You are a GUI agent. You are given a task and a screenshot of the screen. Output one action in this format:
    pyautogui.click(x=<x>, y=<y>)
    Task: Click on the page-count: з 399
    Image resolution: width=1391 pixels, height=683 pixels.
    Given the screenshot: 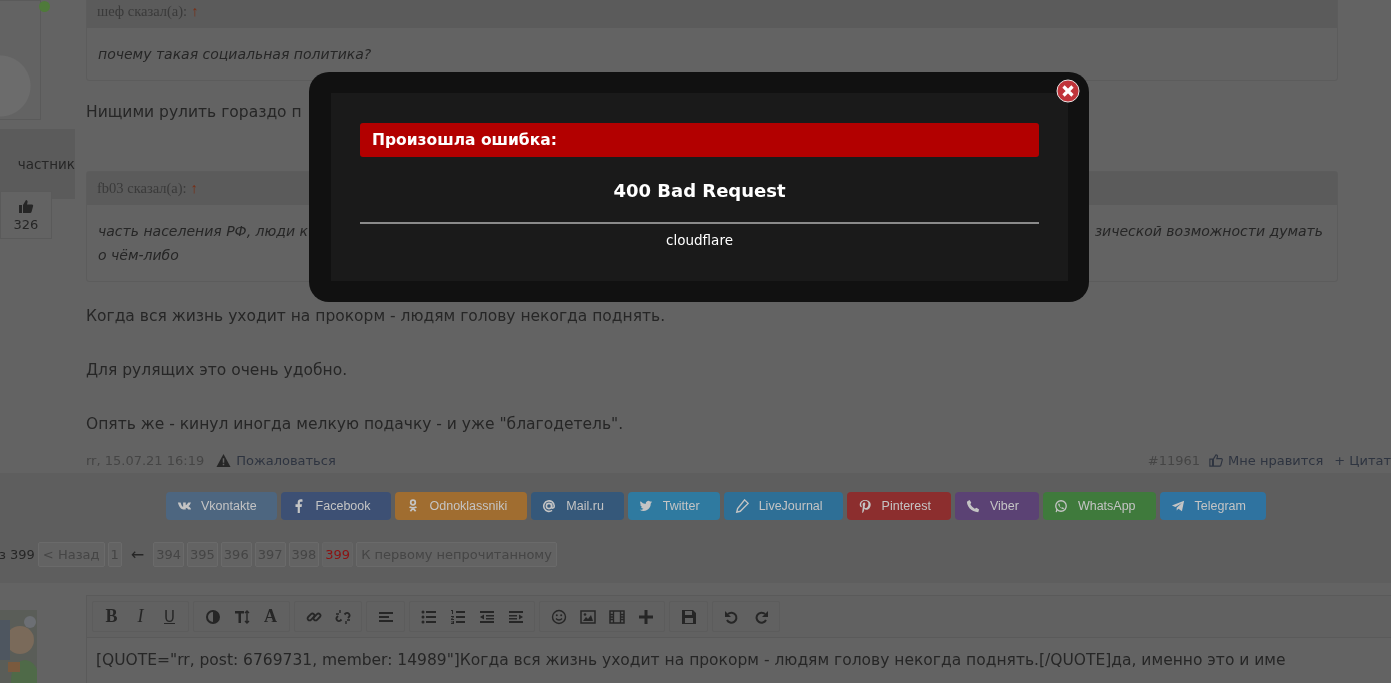 What is the action you would take?
    pyautogui.click(x=17, y=554)
    